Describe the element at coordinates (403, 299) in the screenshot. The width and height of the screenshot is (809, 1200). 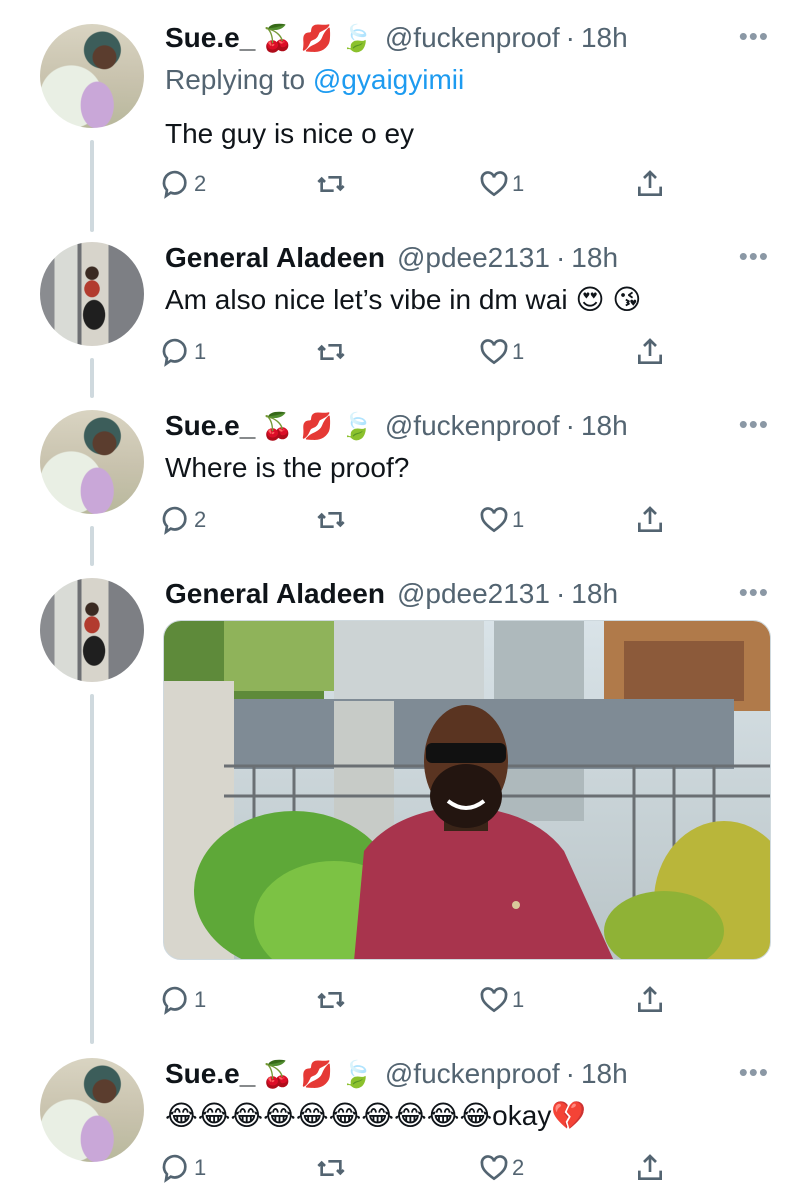
I see `tweet-text: Am also nice let’s vibe in dm wai 😍 😘` at that location.